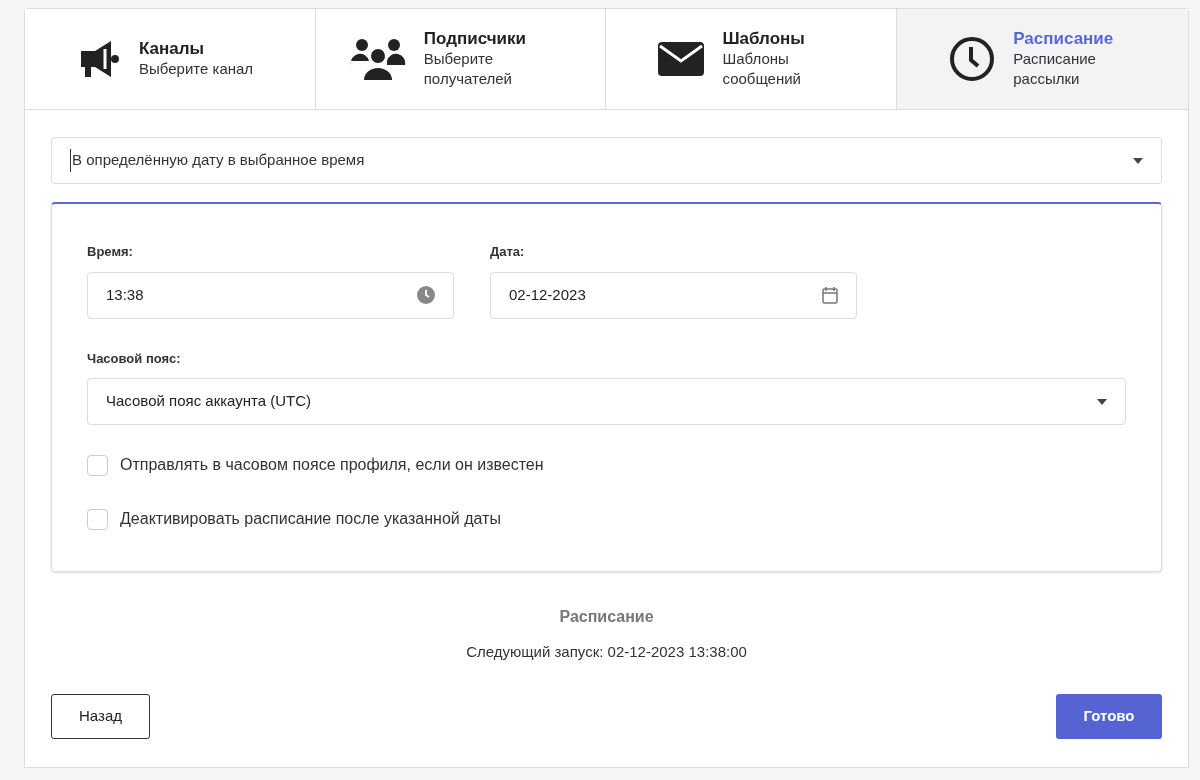 The height and width of the screenshot is (780, 1200). I want to click on time-field: 13:38, so click(270, 295).